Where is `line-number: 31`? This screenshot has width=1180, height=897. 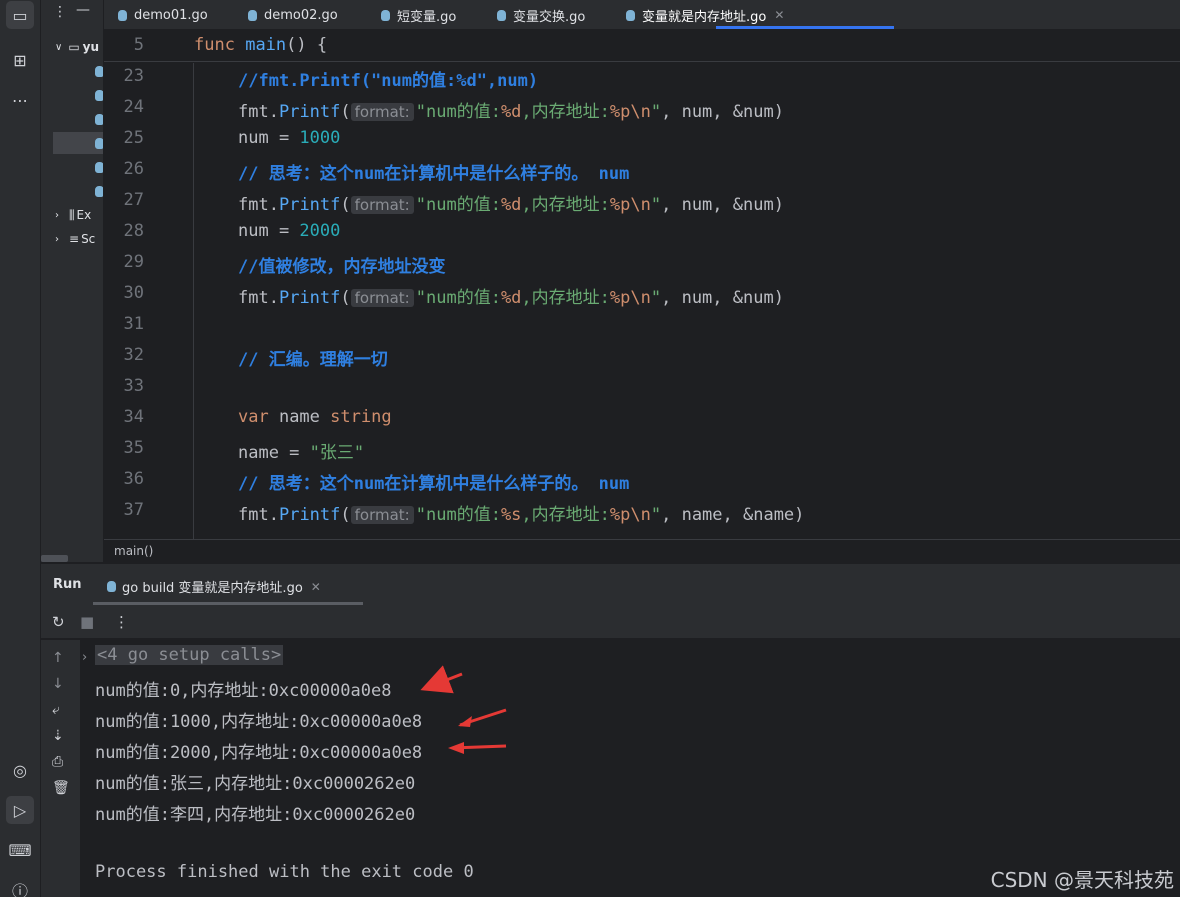 line-number: 31 is located at coordinates (133, 324).